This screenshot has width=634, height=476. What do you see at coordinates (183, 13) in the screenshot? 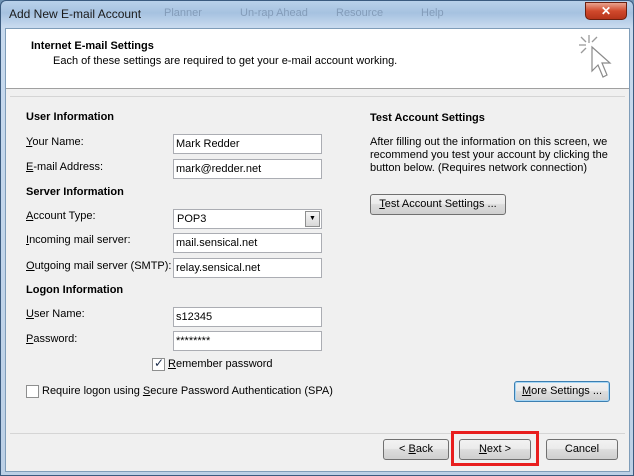
I see `background-text: Planner` at bounding box center [183, 13].